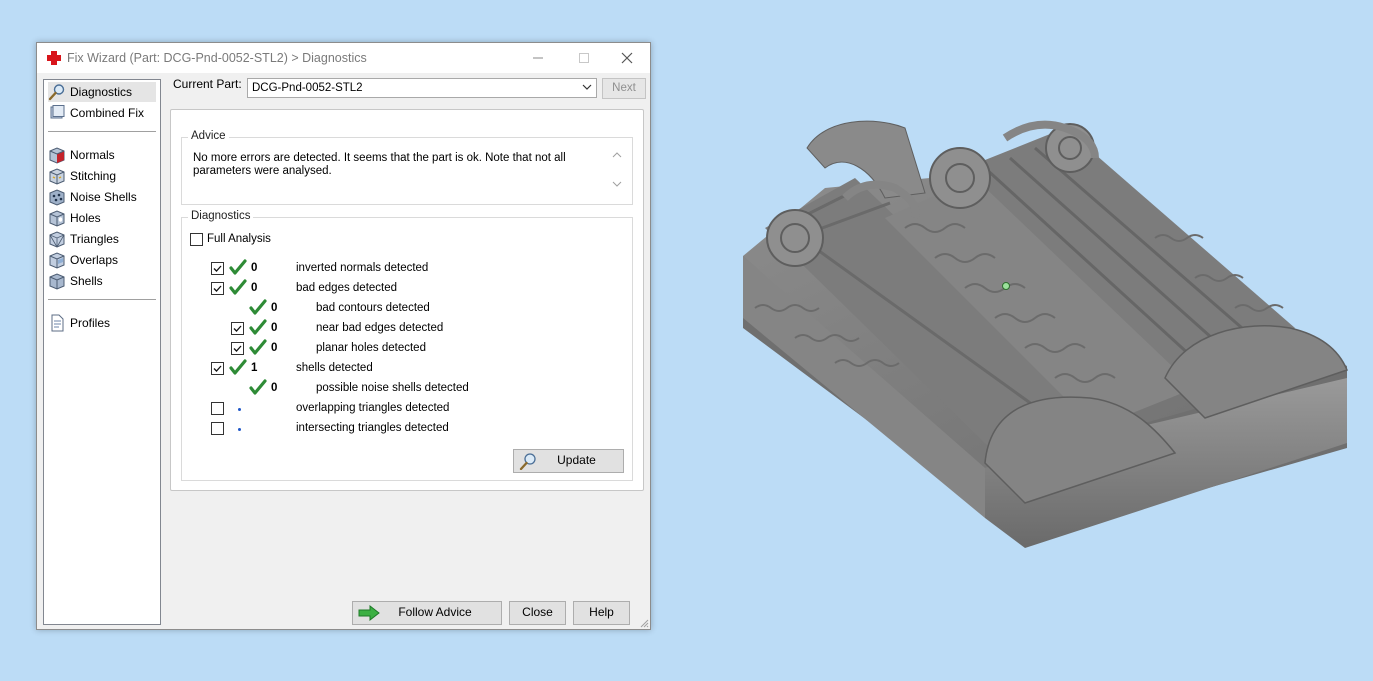 This screenshot has width=1373, height=681. I want to click on sidebar-item-overlaps: Overlaps, so click(102, 260).